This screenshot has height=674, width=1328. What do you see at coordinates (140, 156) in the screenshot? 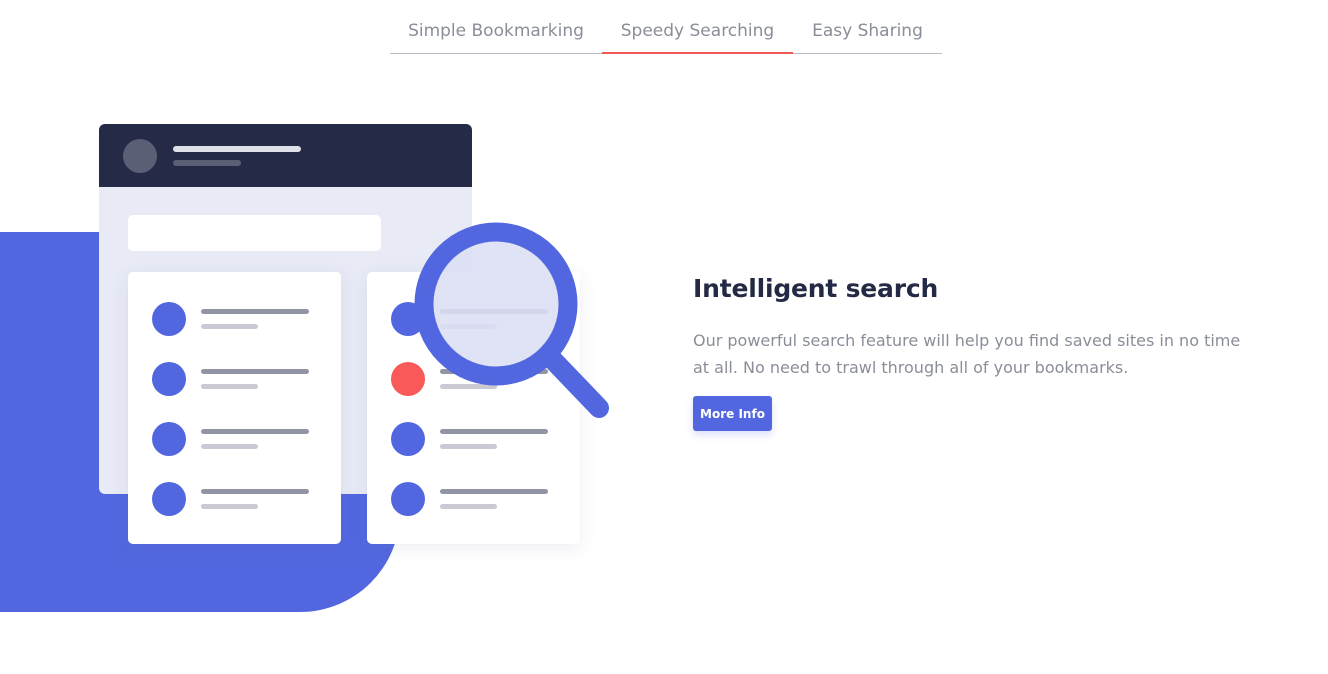
I see `avatar` at bounding box center [140, 156].